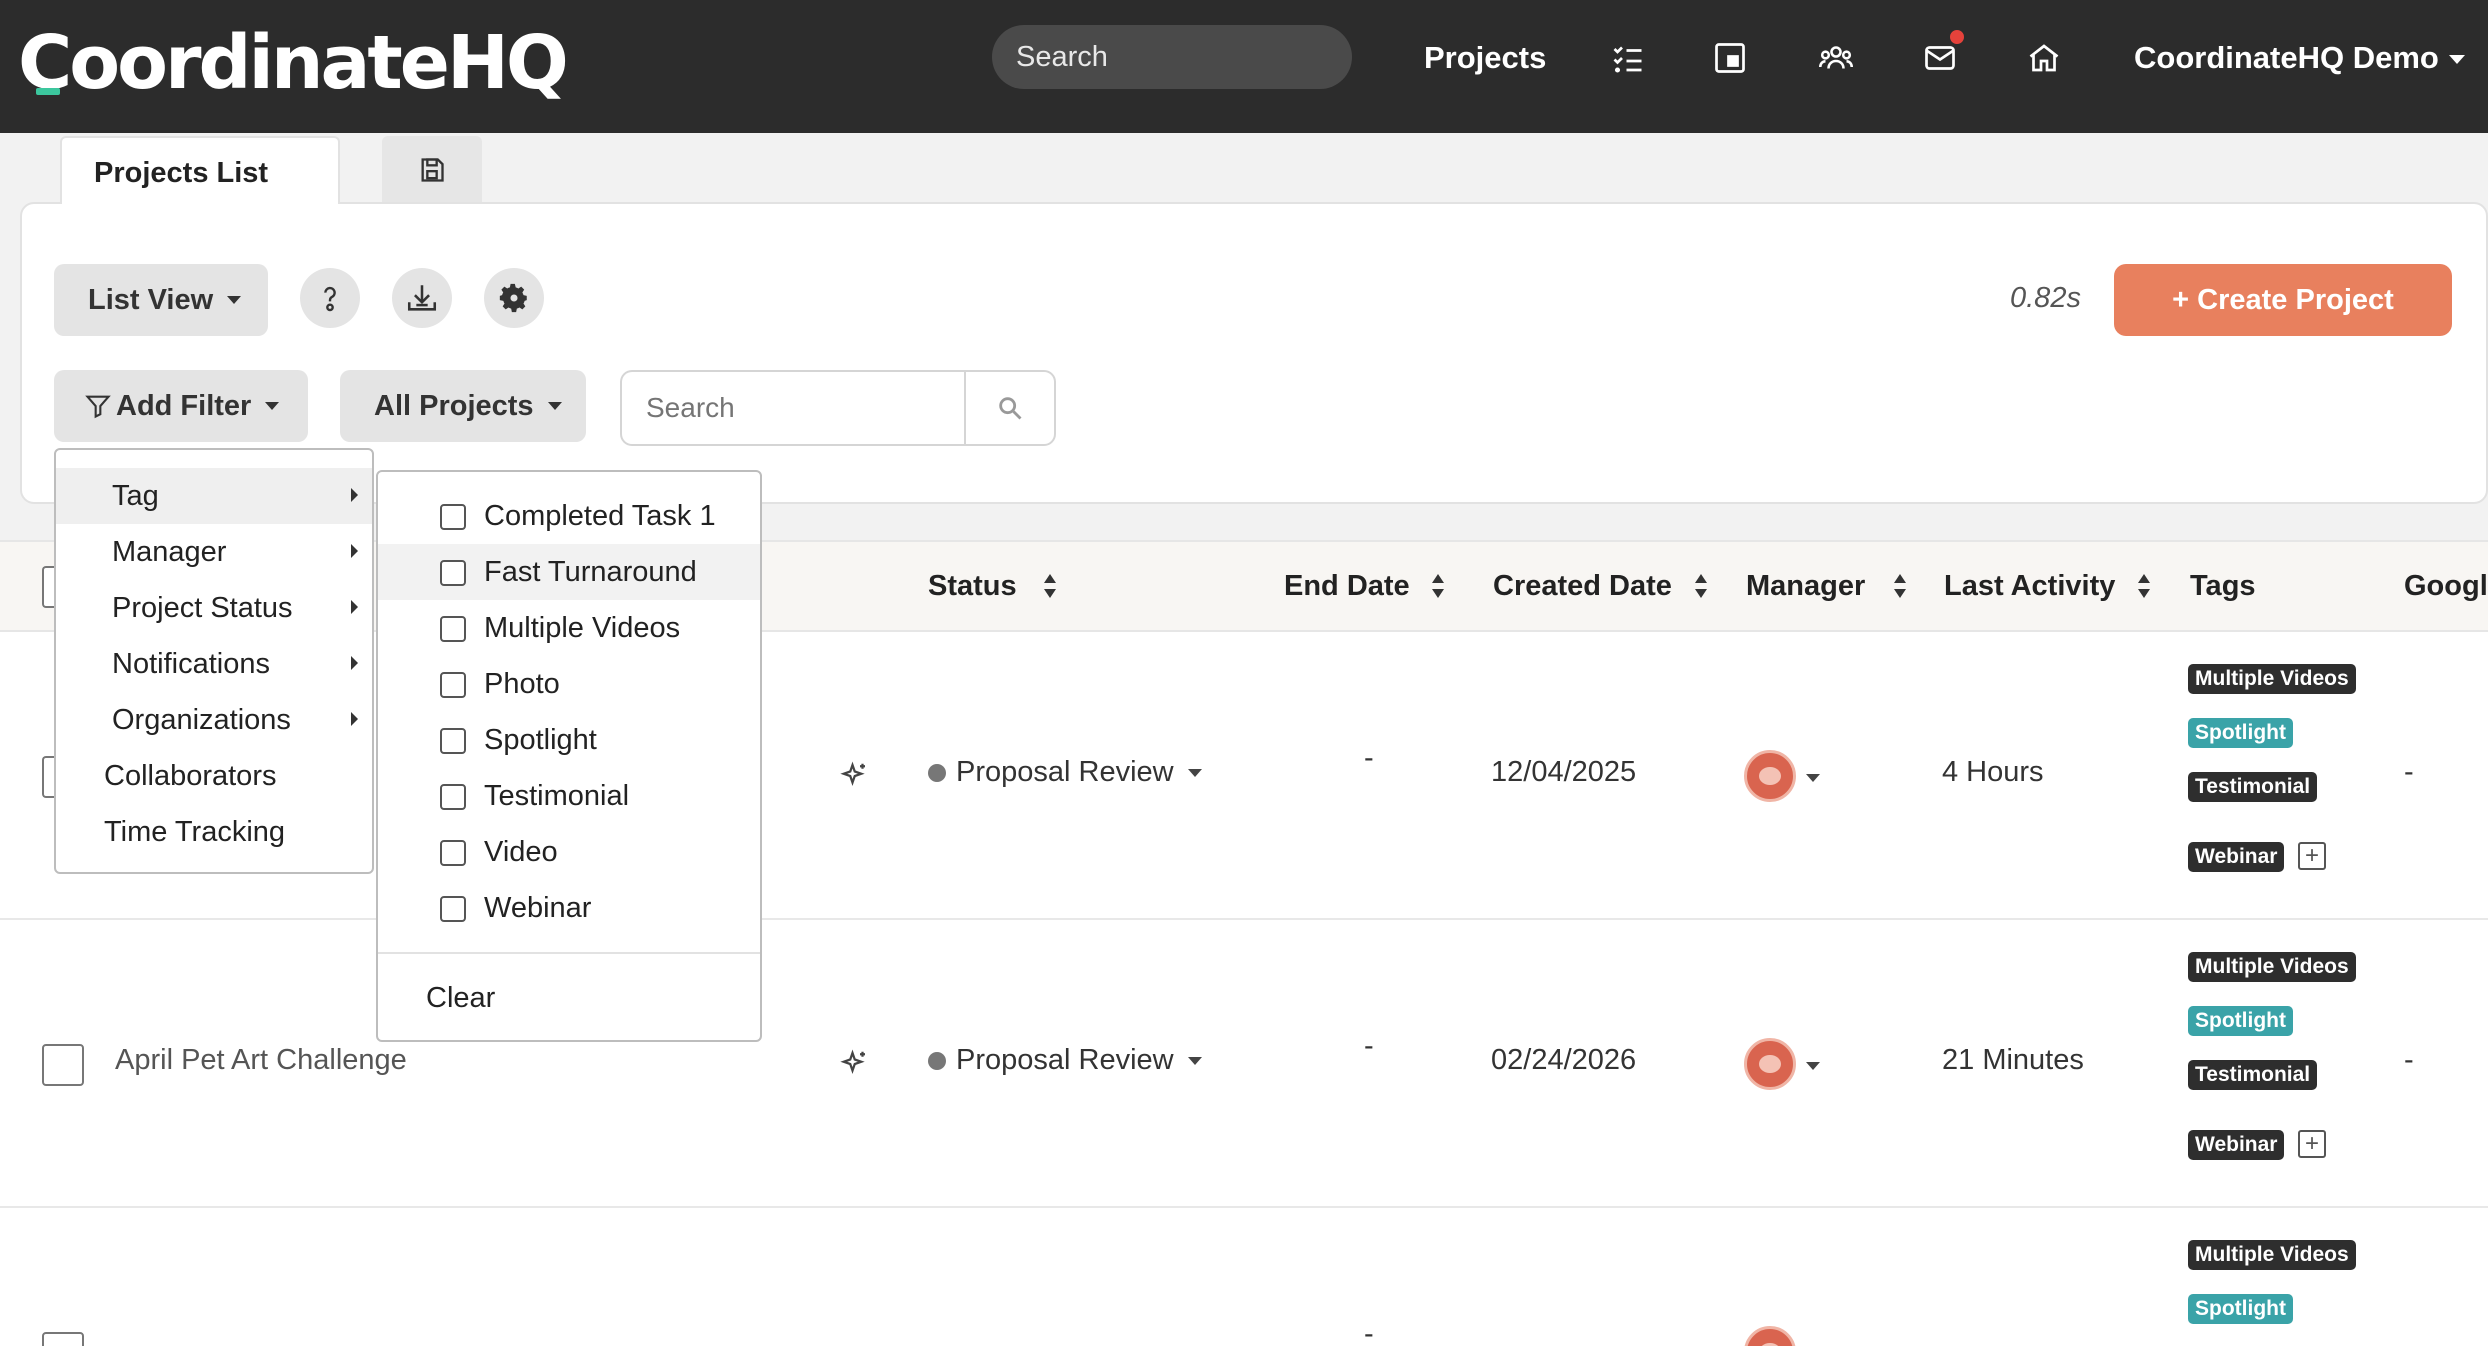 The height and width of the screenshot is (1346, 2488). What do you see at coordinates (432, 170) in the screenshot?
I see `tab-saved-views` at bounding box center [432, 170].